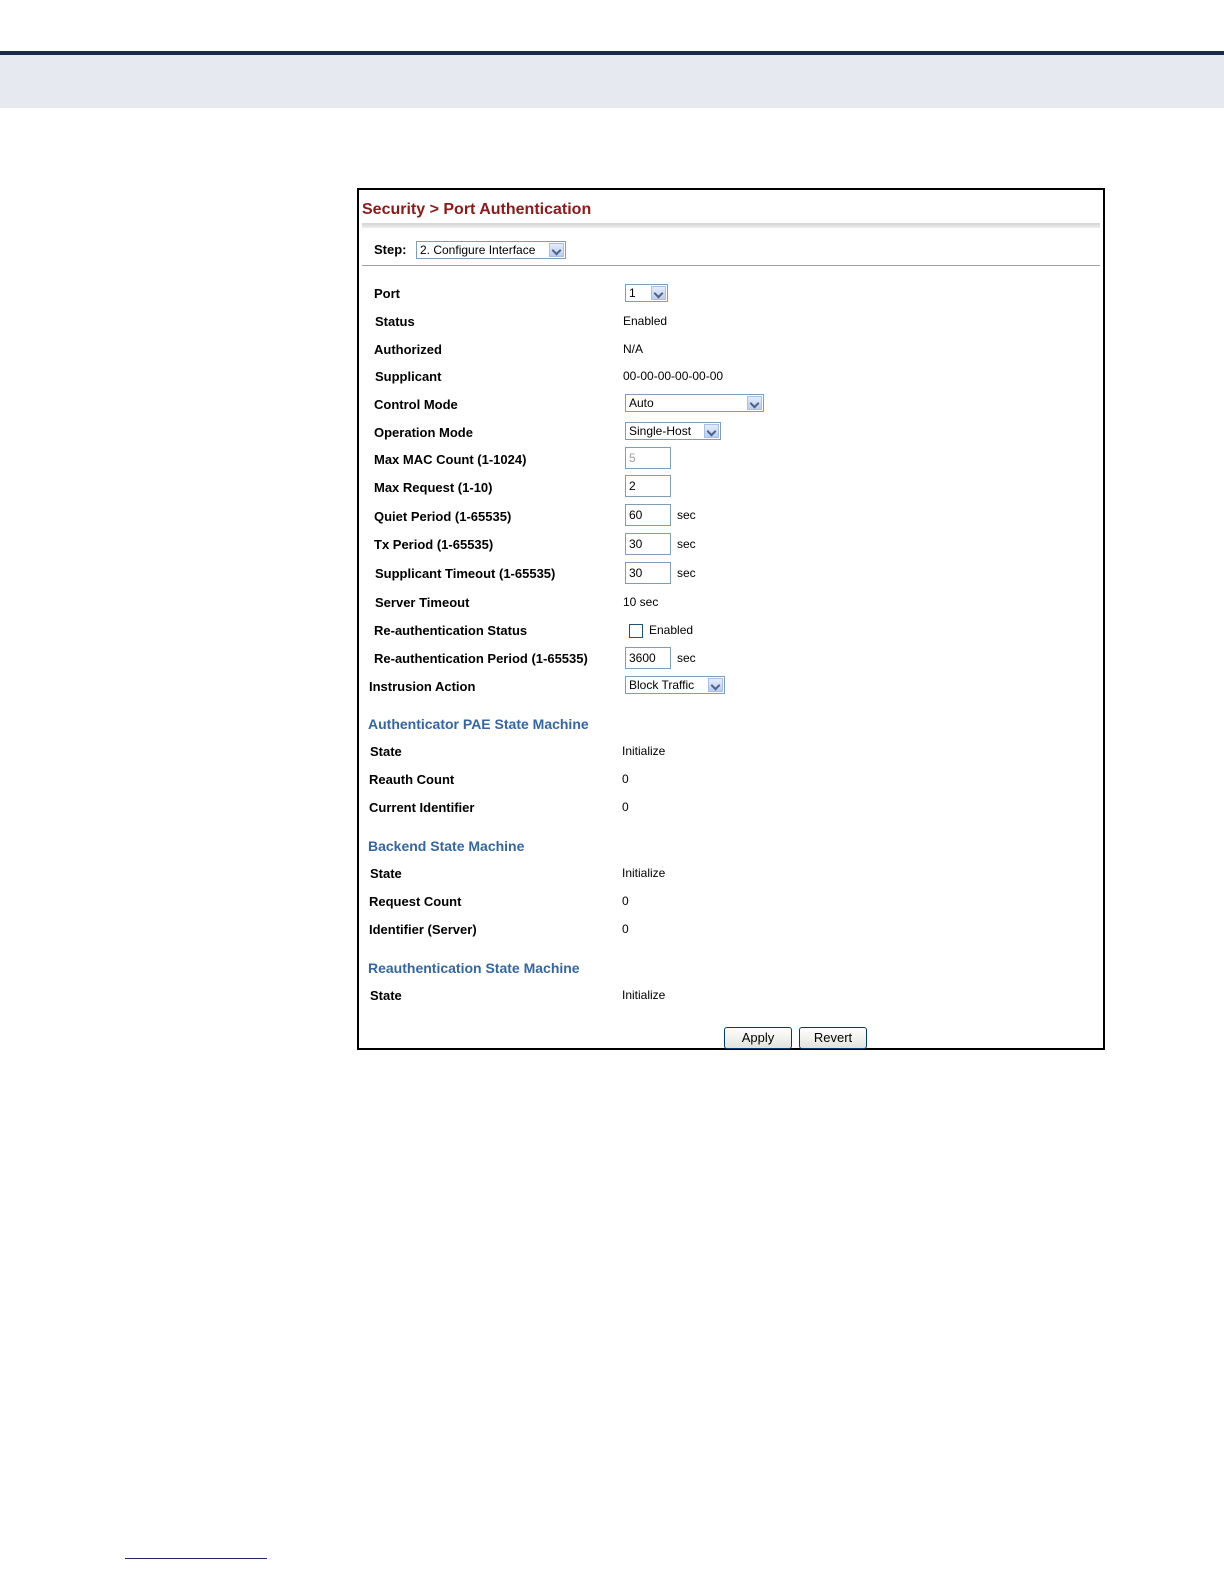  Describe the element at coordinates (408, 349) in the screenshot. I see `authorized-label: Authorized` at that location.